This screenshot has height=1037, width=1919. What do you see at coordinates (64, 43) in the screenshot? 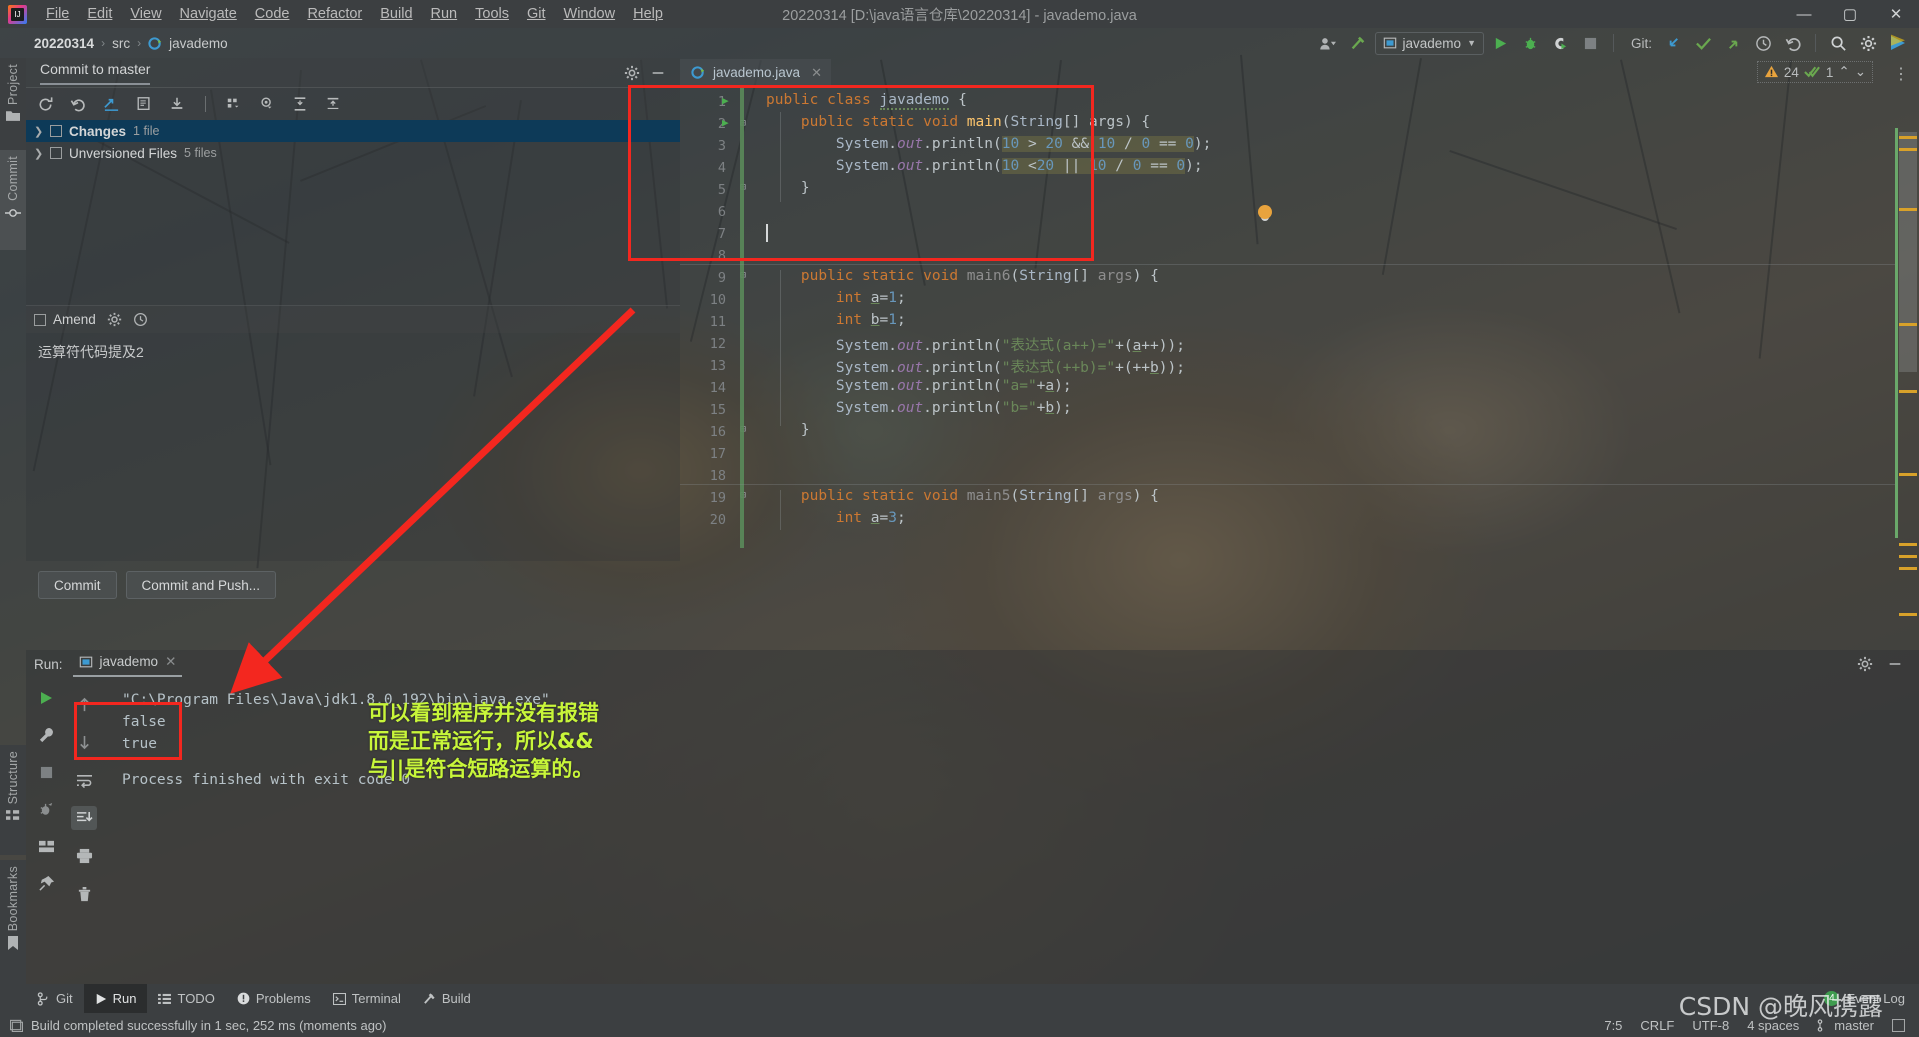
I see `breadcrumb-project: 20220314` at bounding box center [64, 43].